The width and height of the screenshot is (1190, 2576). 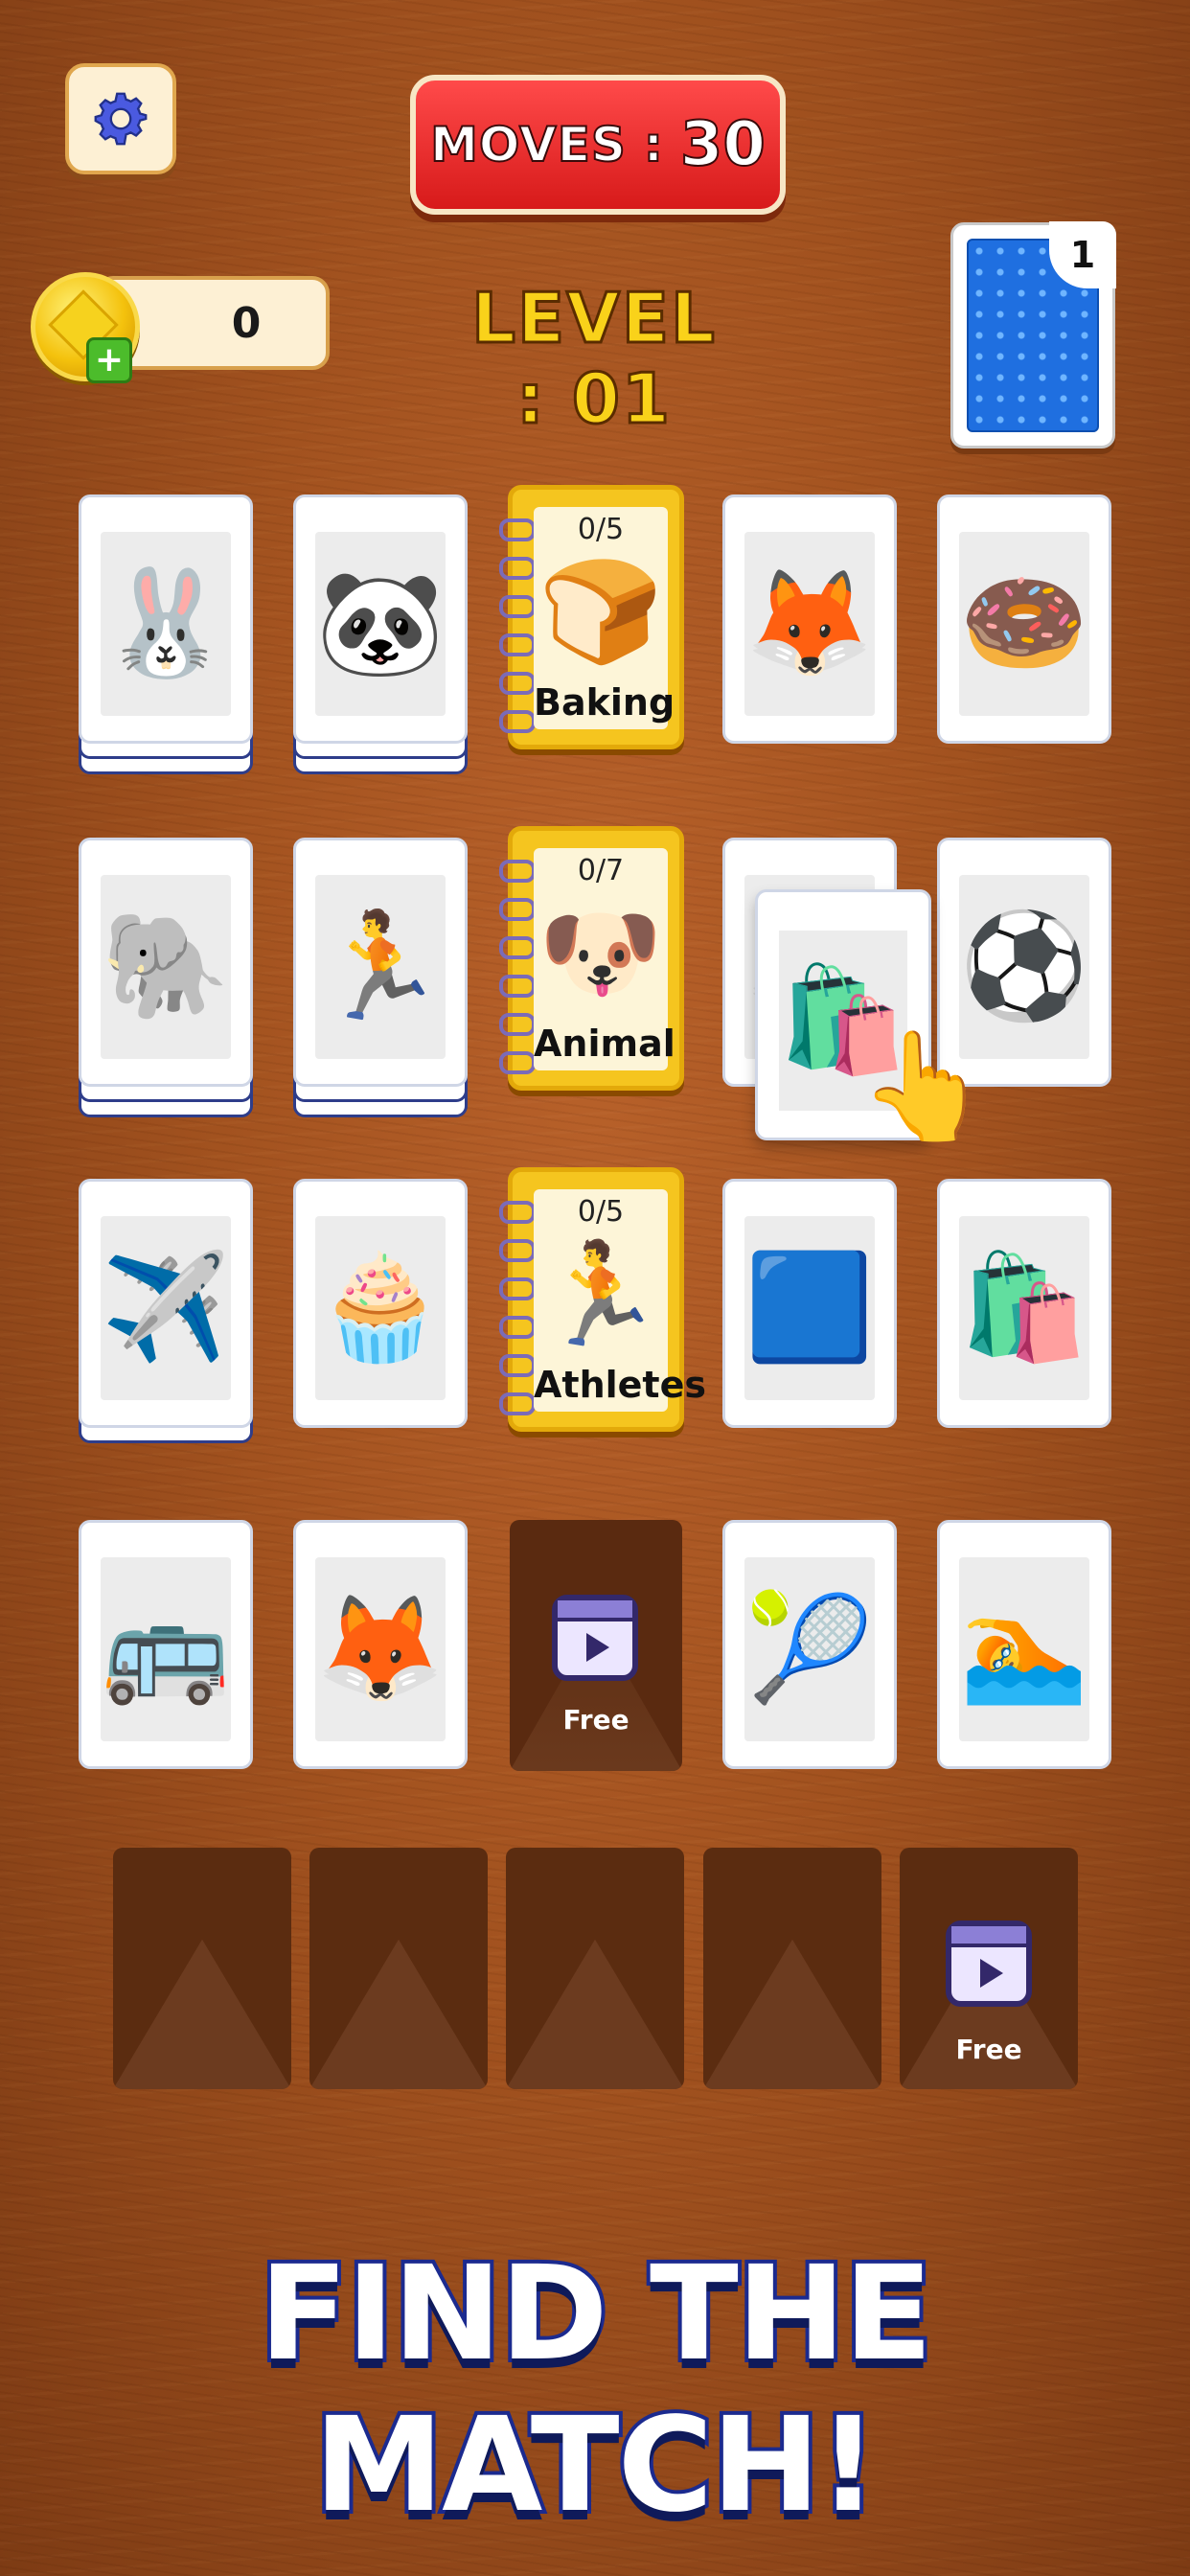 I want to click on bread-icon: 🍞, so click(x=601, y=611).